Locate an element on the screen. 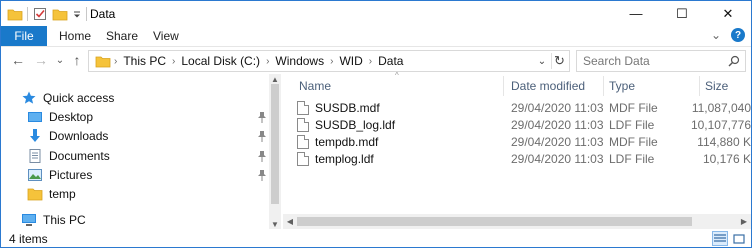 Image resolution: width=752 pixels, height=248 pixels. scroll-right-button: ▶ is located at coordinates (744, 221).